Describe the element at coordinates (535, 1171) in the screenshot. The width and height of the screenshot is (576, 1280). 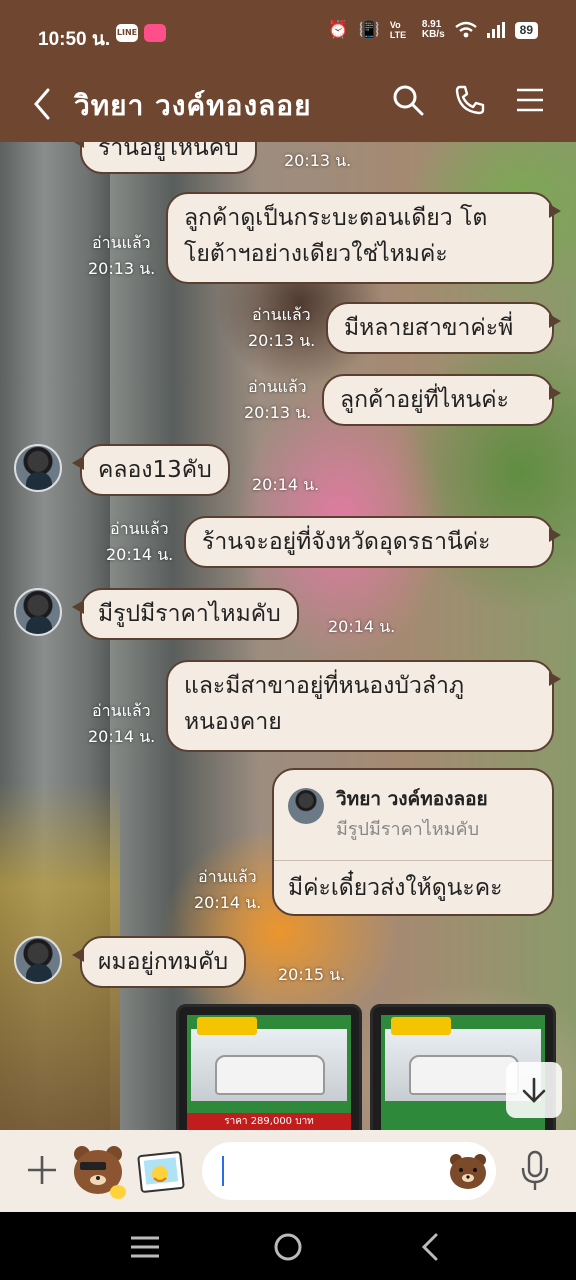
I see `mic-icon` at that location.